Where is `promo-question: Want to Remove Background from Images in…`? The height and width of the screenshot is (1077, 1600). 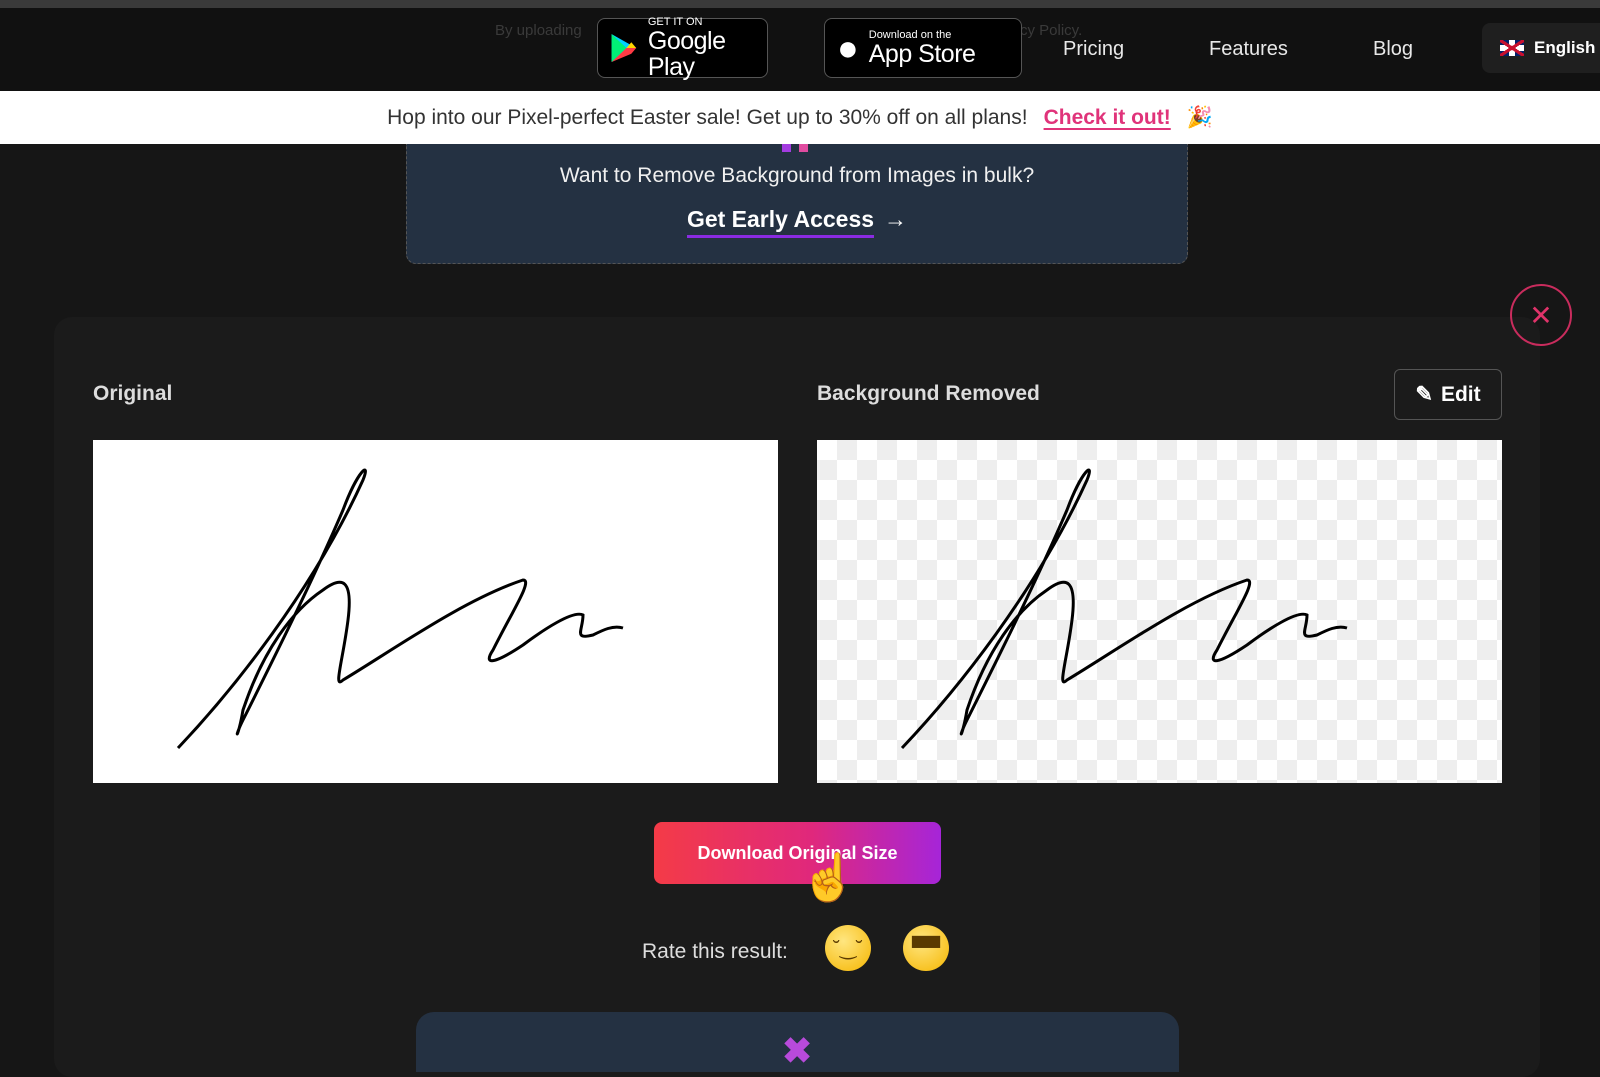
promo-question: Want to Remove Background from Images in… is located at coordinates (797, 175).